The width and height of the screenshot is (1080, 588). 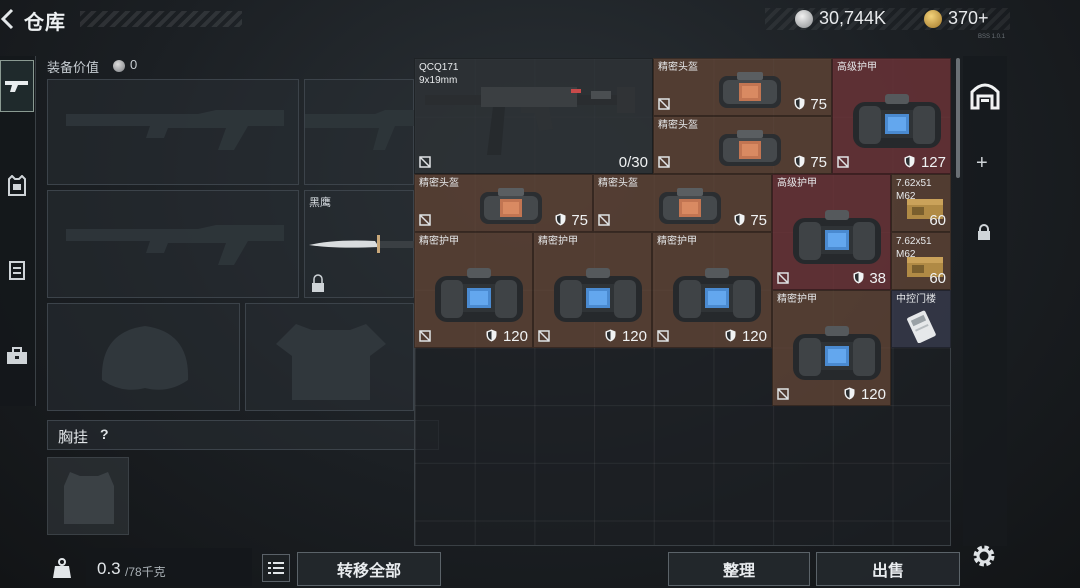 I want to click on storage-item-gun: QCQ171 9x19mm 0/30, so click(x=533, y=116).